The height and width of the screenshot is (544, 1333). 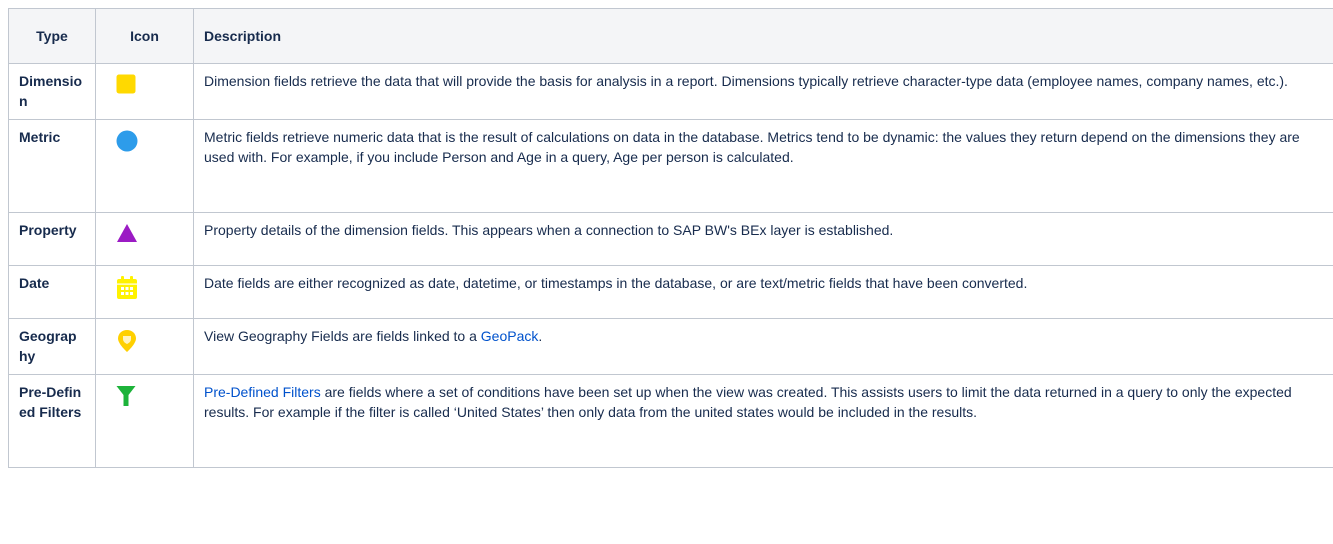 What do you see at coordinates (127, 141) in the screenshot?
I see `blue-circle-icon` at bounding box center [127, 141].